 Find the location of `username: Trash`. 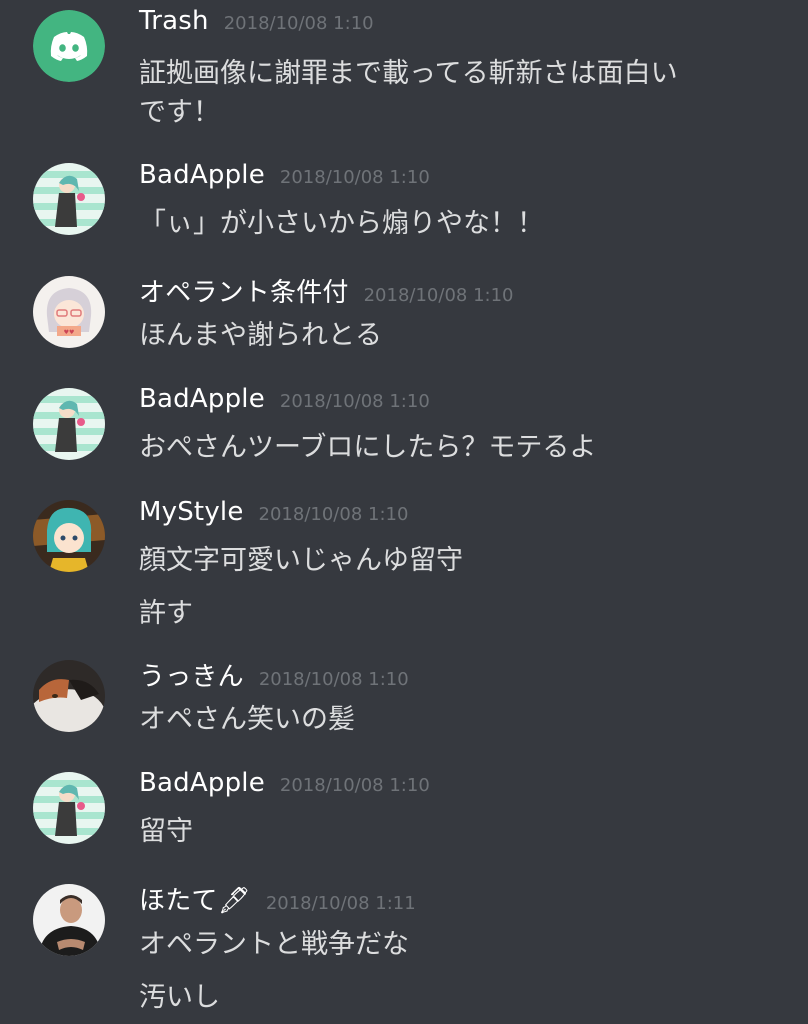

username: Trash is located at coordinates (174, 21).